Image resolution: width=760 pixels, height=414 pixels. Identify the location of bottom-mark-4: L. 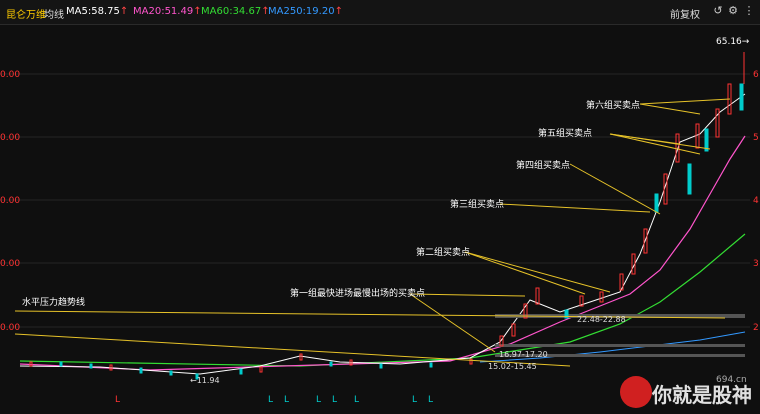
(318, 400).